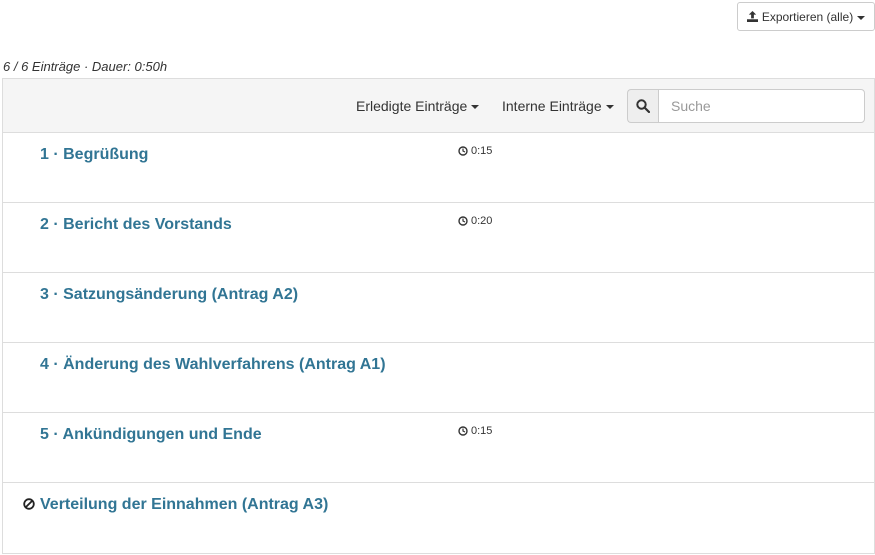  I want to click on filter-internal-dropdown: Interne Einträge, so click(558, 106).